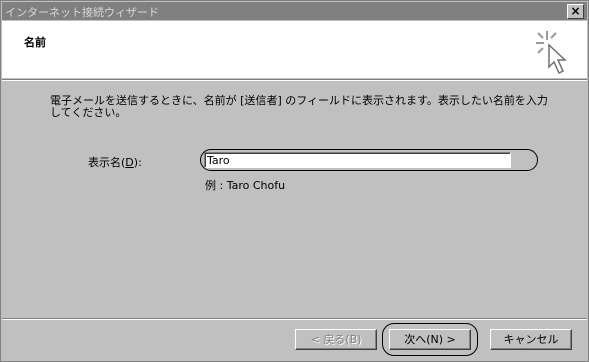 The image size is (589, 362). What do you see at coordinates (35, 42) in the screenshot?
I see `page-heading: 名前` at bounding box center [35, 42].